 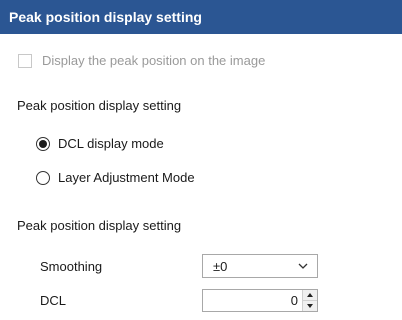 What do you see at coordinates (99, 225) in the screenshot?
I see `section-heading-values: Peak position display setting` at bounding box center [99, 225].